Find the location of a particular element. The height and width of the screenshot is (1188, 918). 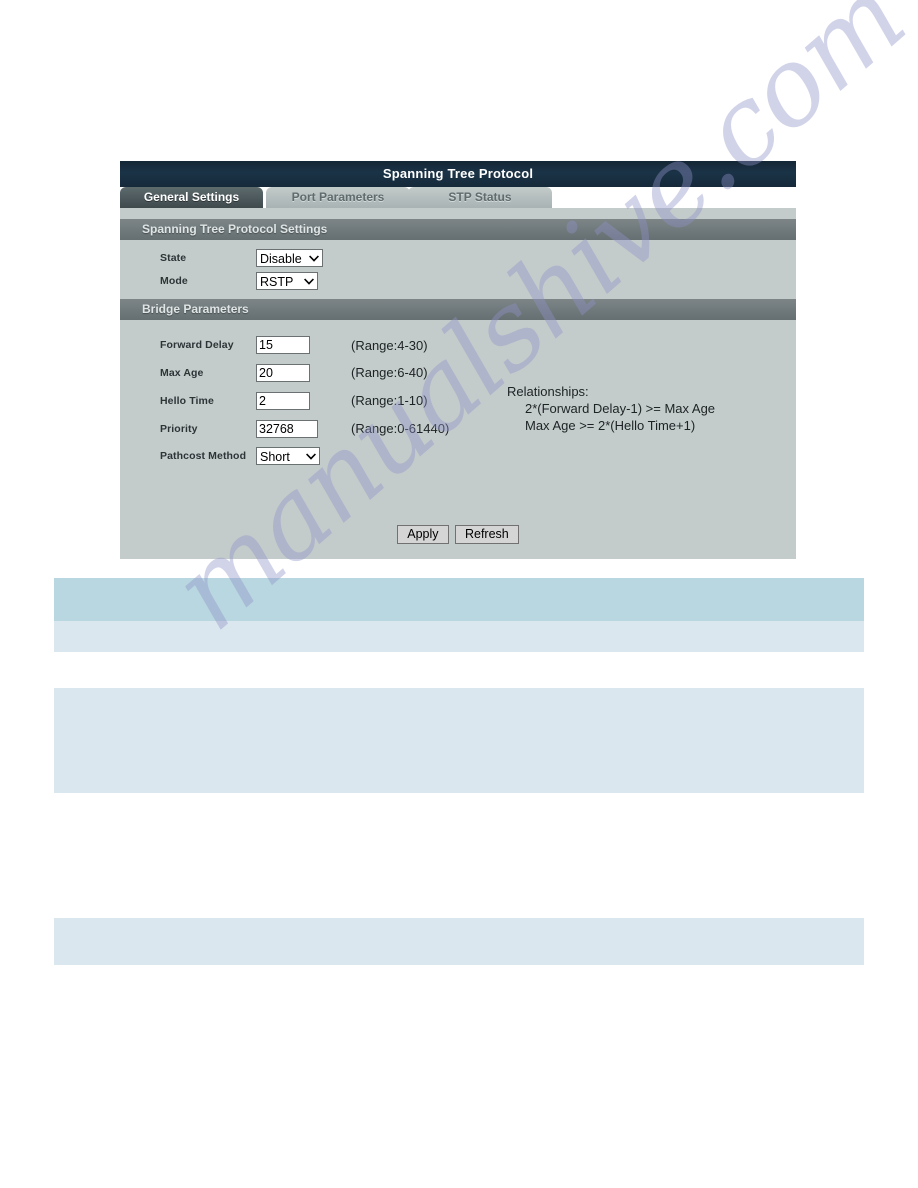

field-state: Disable is located at coordinates (300, 258).